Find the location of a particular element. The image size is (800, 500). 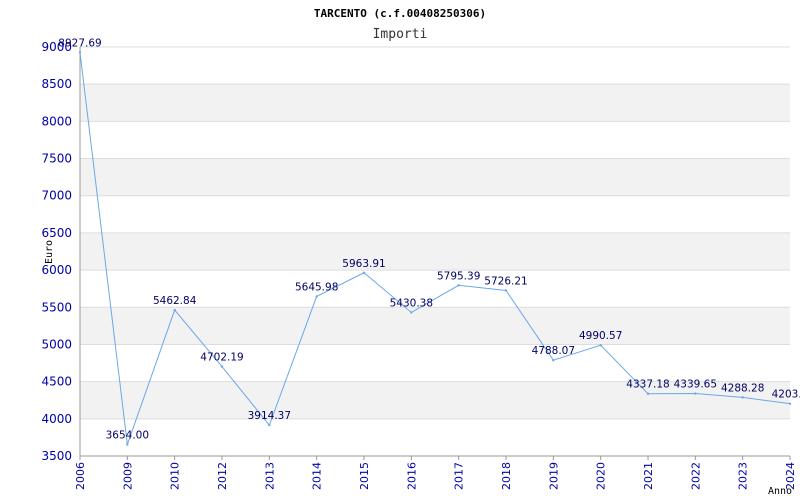

x-tick-label: 2013 is located at coordinates (269, 476).